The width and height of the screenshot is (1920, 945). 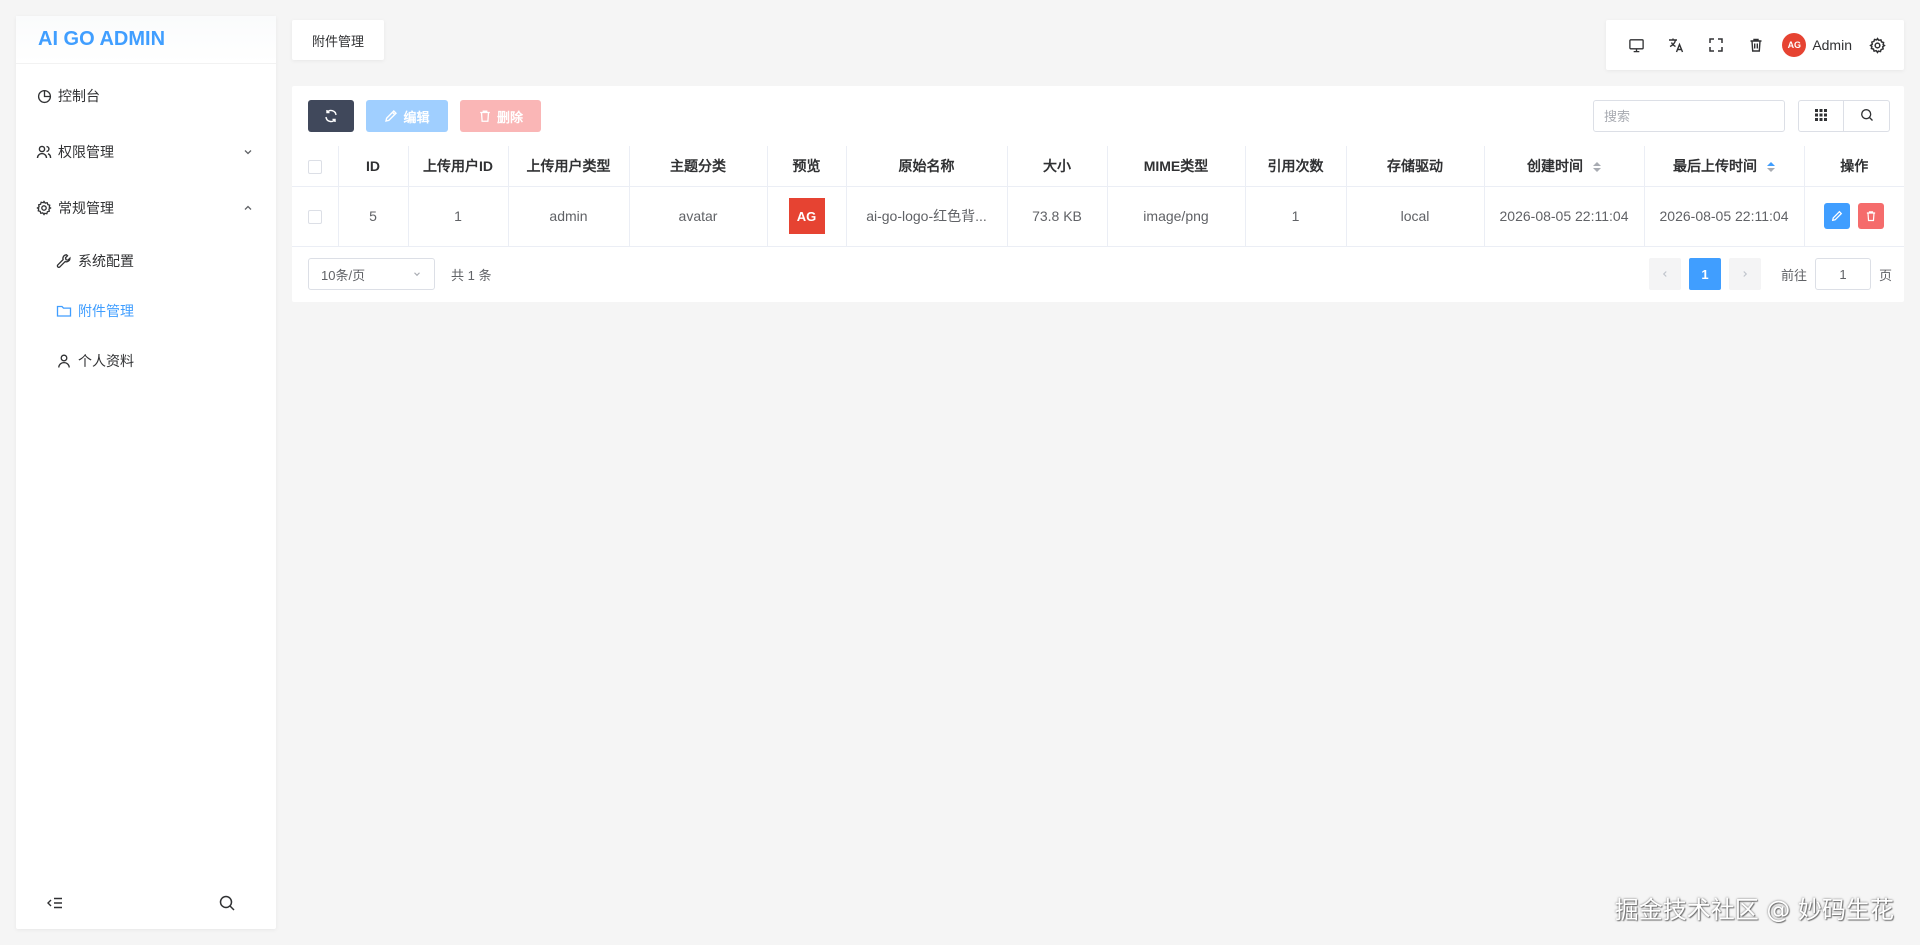 What do you see at coordinates (1296, 216) in the screenshot?
I see `cell-refs: 1` at bounding box center [1296, 216].